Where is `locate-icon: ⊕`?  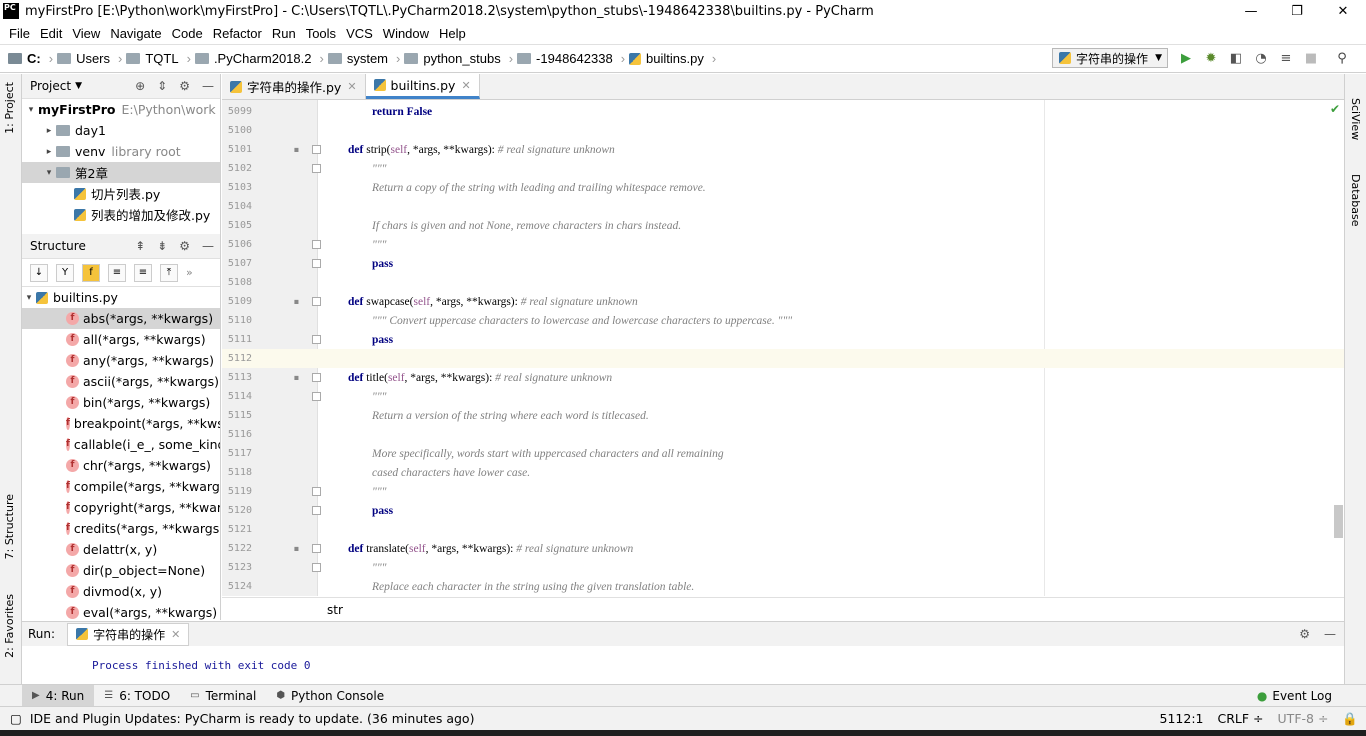
locate-icon: ⊕ is located at coordinates (140, 86).